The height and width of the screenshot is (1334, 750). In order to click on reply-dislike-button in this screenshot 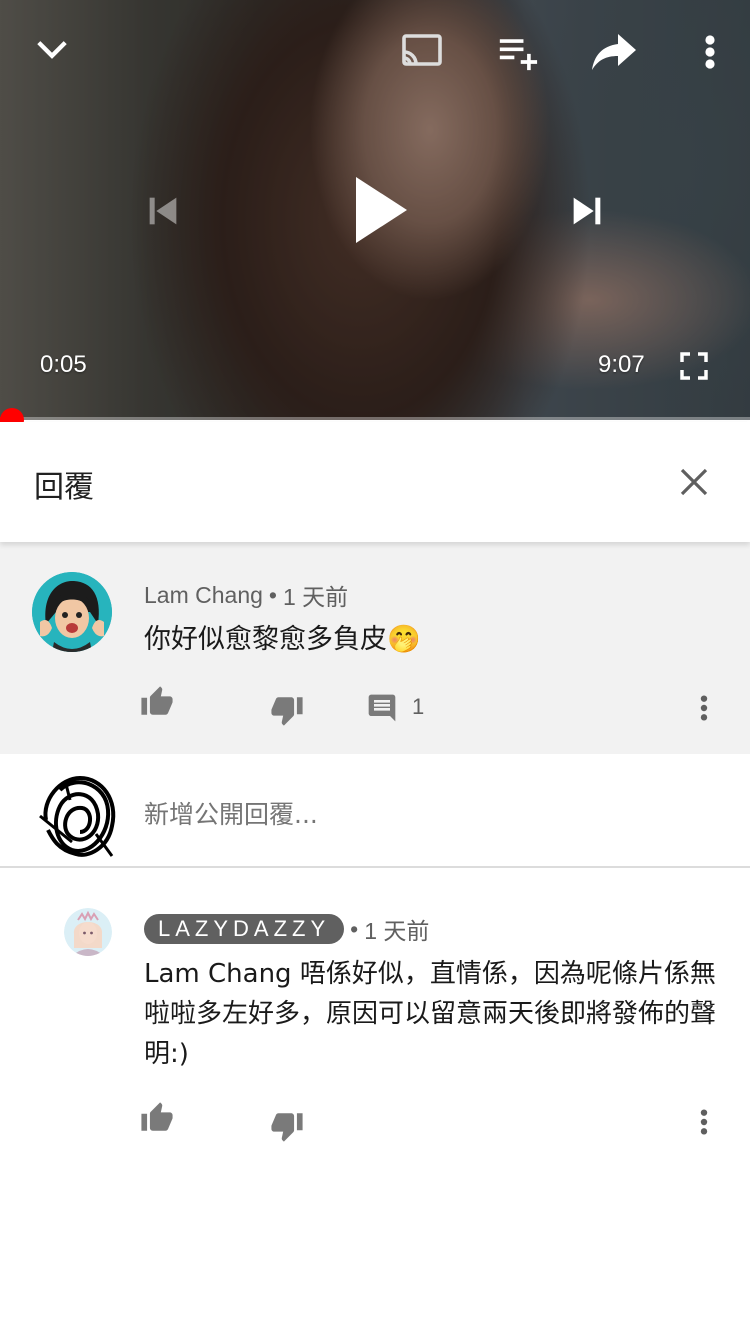, I will do `click(290, 1126)`.